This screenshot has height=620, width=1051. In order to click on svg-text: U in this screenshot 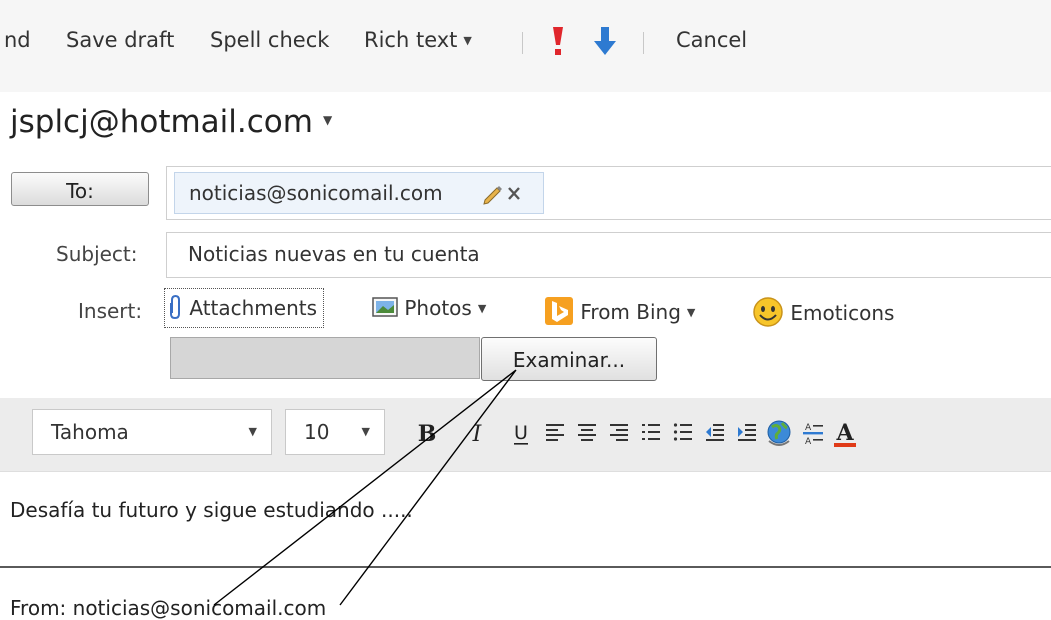, I will do `click(521, 433)`.